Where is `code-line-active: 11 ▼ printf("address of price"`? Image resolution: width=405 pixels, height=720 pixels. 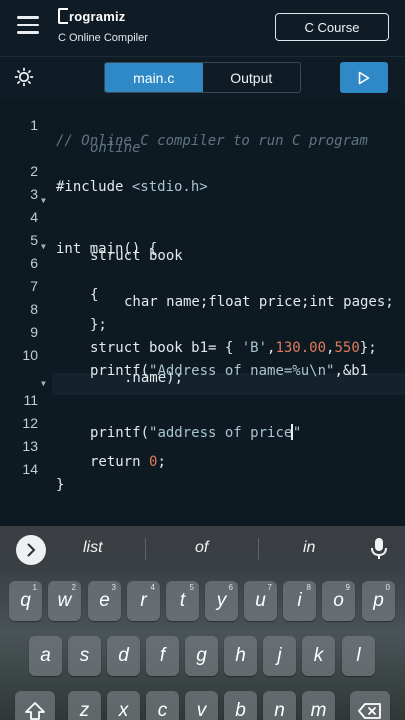 code-line-active: 11 ▼ printf("address of price" is located at coordinates (202, 408).